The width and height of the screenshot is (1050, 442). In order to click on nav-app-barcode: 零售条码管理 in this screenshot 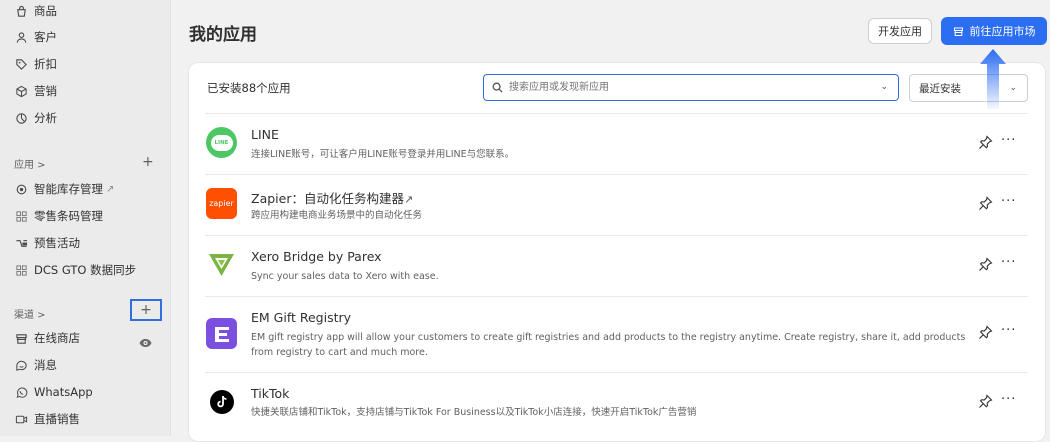, I will do `click(58, 216)`.